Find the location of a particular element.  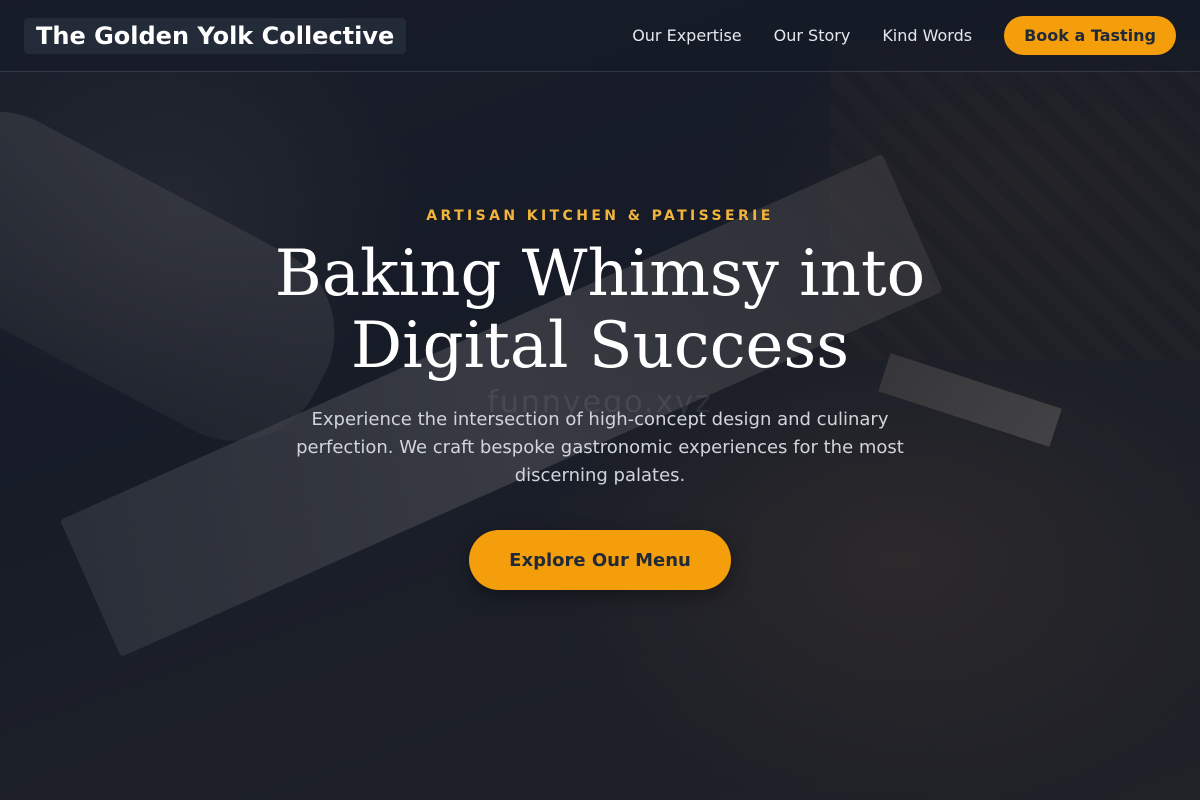

explore-menu-button: Explore Our Menu is located at coordinates (600, 560).